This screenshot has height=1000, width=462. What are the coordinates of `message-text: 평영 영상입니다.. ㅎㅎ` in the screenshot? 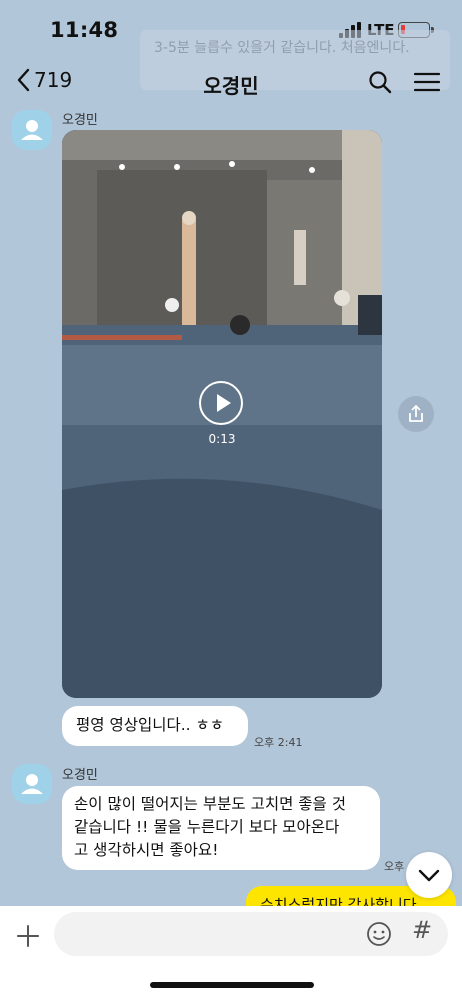 It's located at (150, 725).